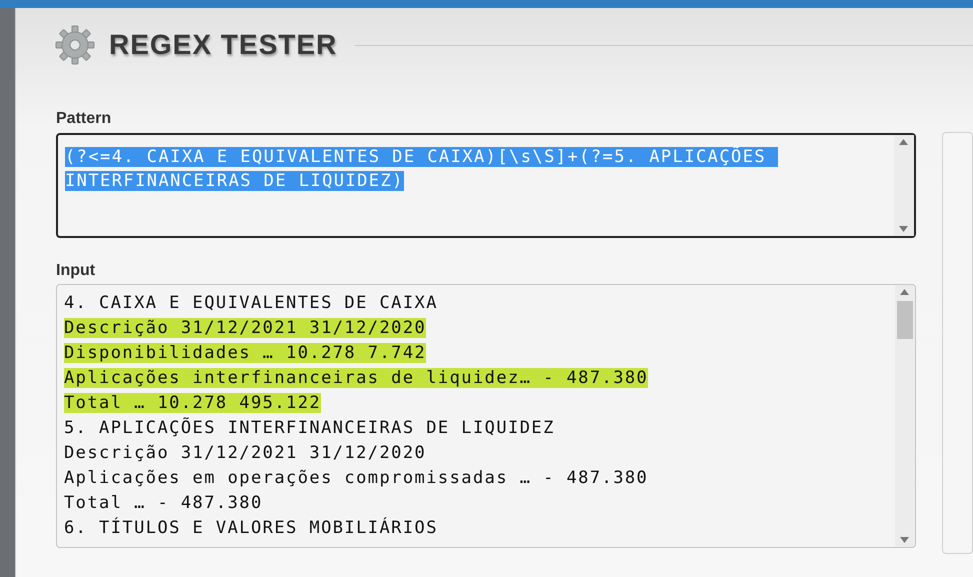  Describe the element at coordinates (245, 453) in the screenshot. I see `input-line: Descrição 31/12/2021 31/12/2020` at that location.